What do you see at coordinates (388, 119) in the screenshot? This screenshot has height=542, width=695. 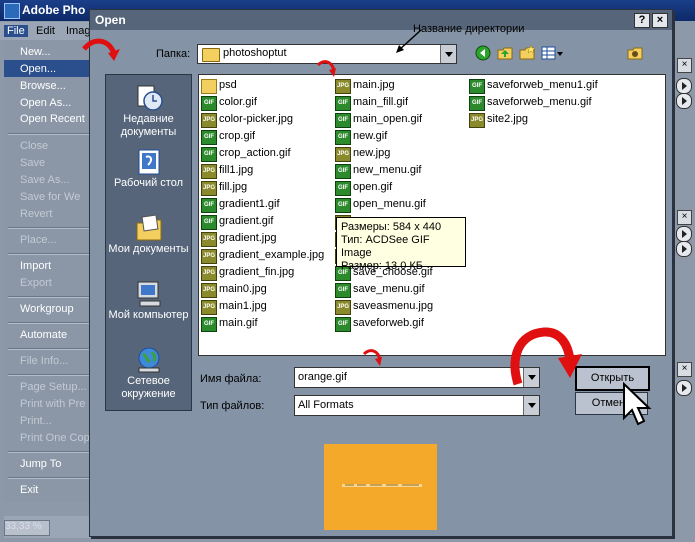 I see `file-name: main_open.gif` at bounding box center [388, 119].